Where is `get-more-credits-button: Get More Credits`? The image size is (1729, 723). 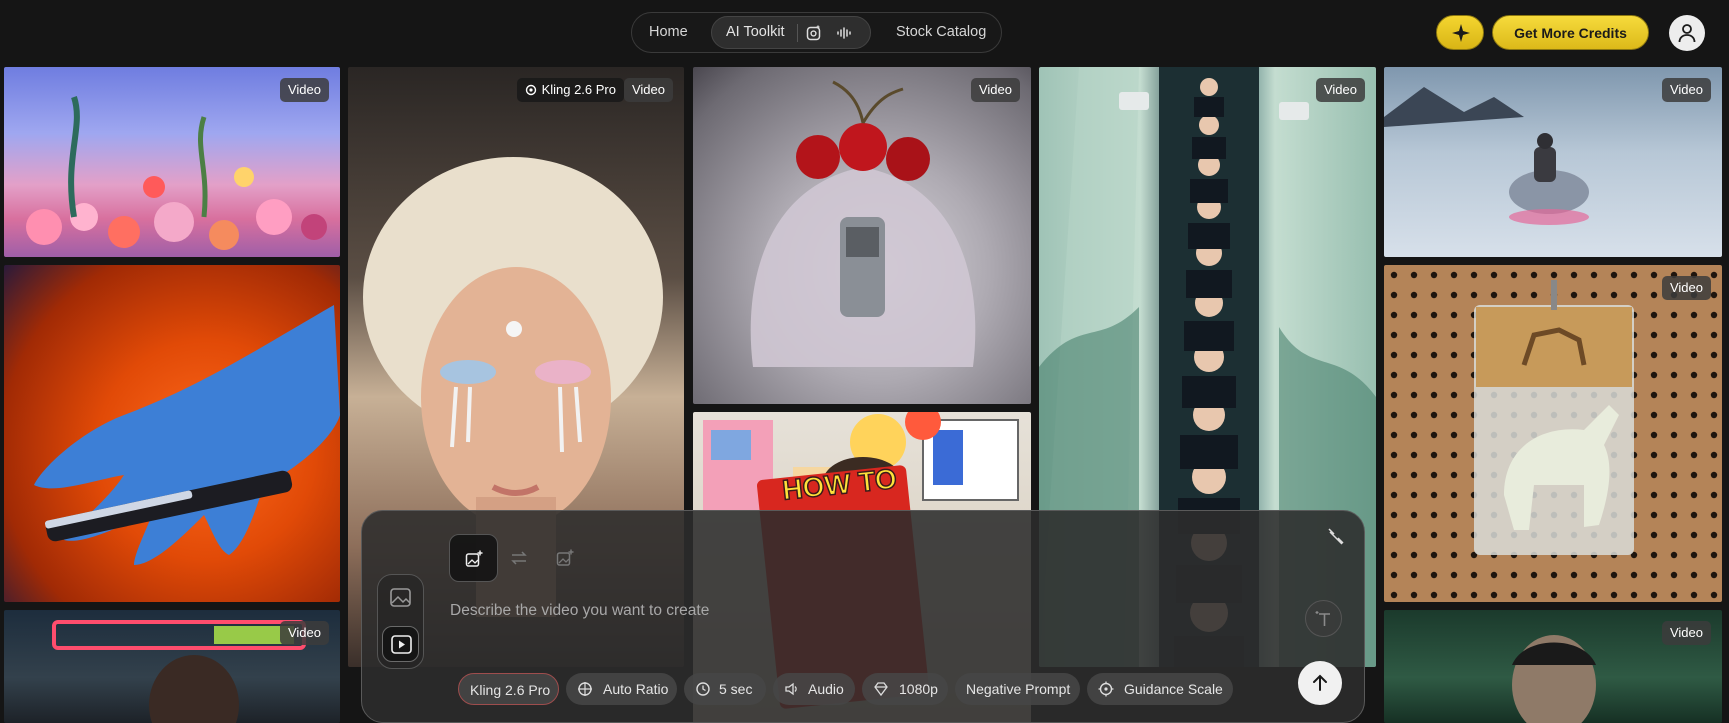
get-more-credits-button: Get More Credits is located at coordinates (1570, 32).